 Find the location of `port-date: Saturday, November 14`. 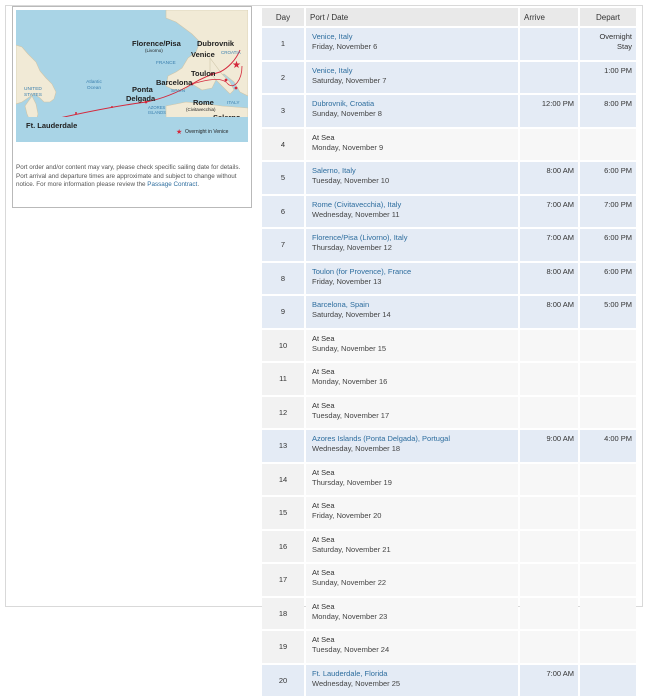

port-date: Saturday, November 14 is located at coordinates (351, 314).